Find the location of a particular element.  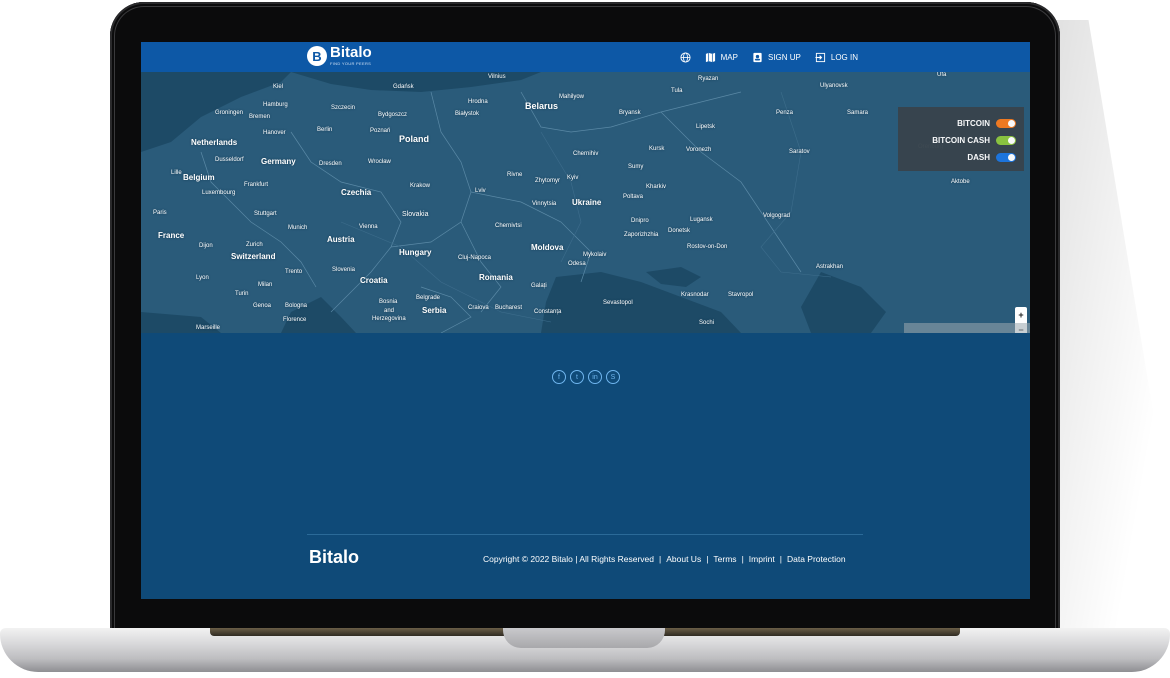

map-place-label: Berlin is located at coordinates (325, 130).